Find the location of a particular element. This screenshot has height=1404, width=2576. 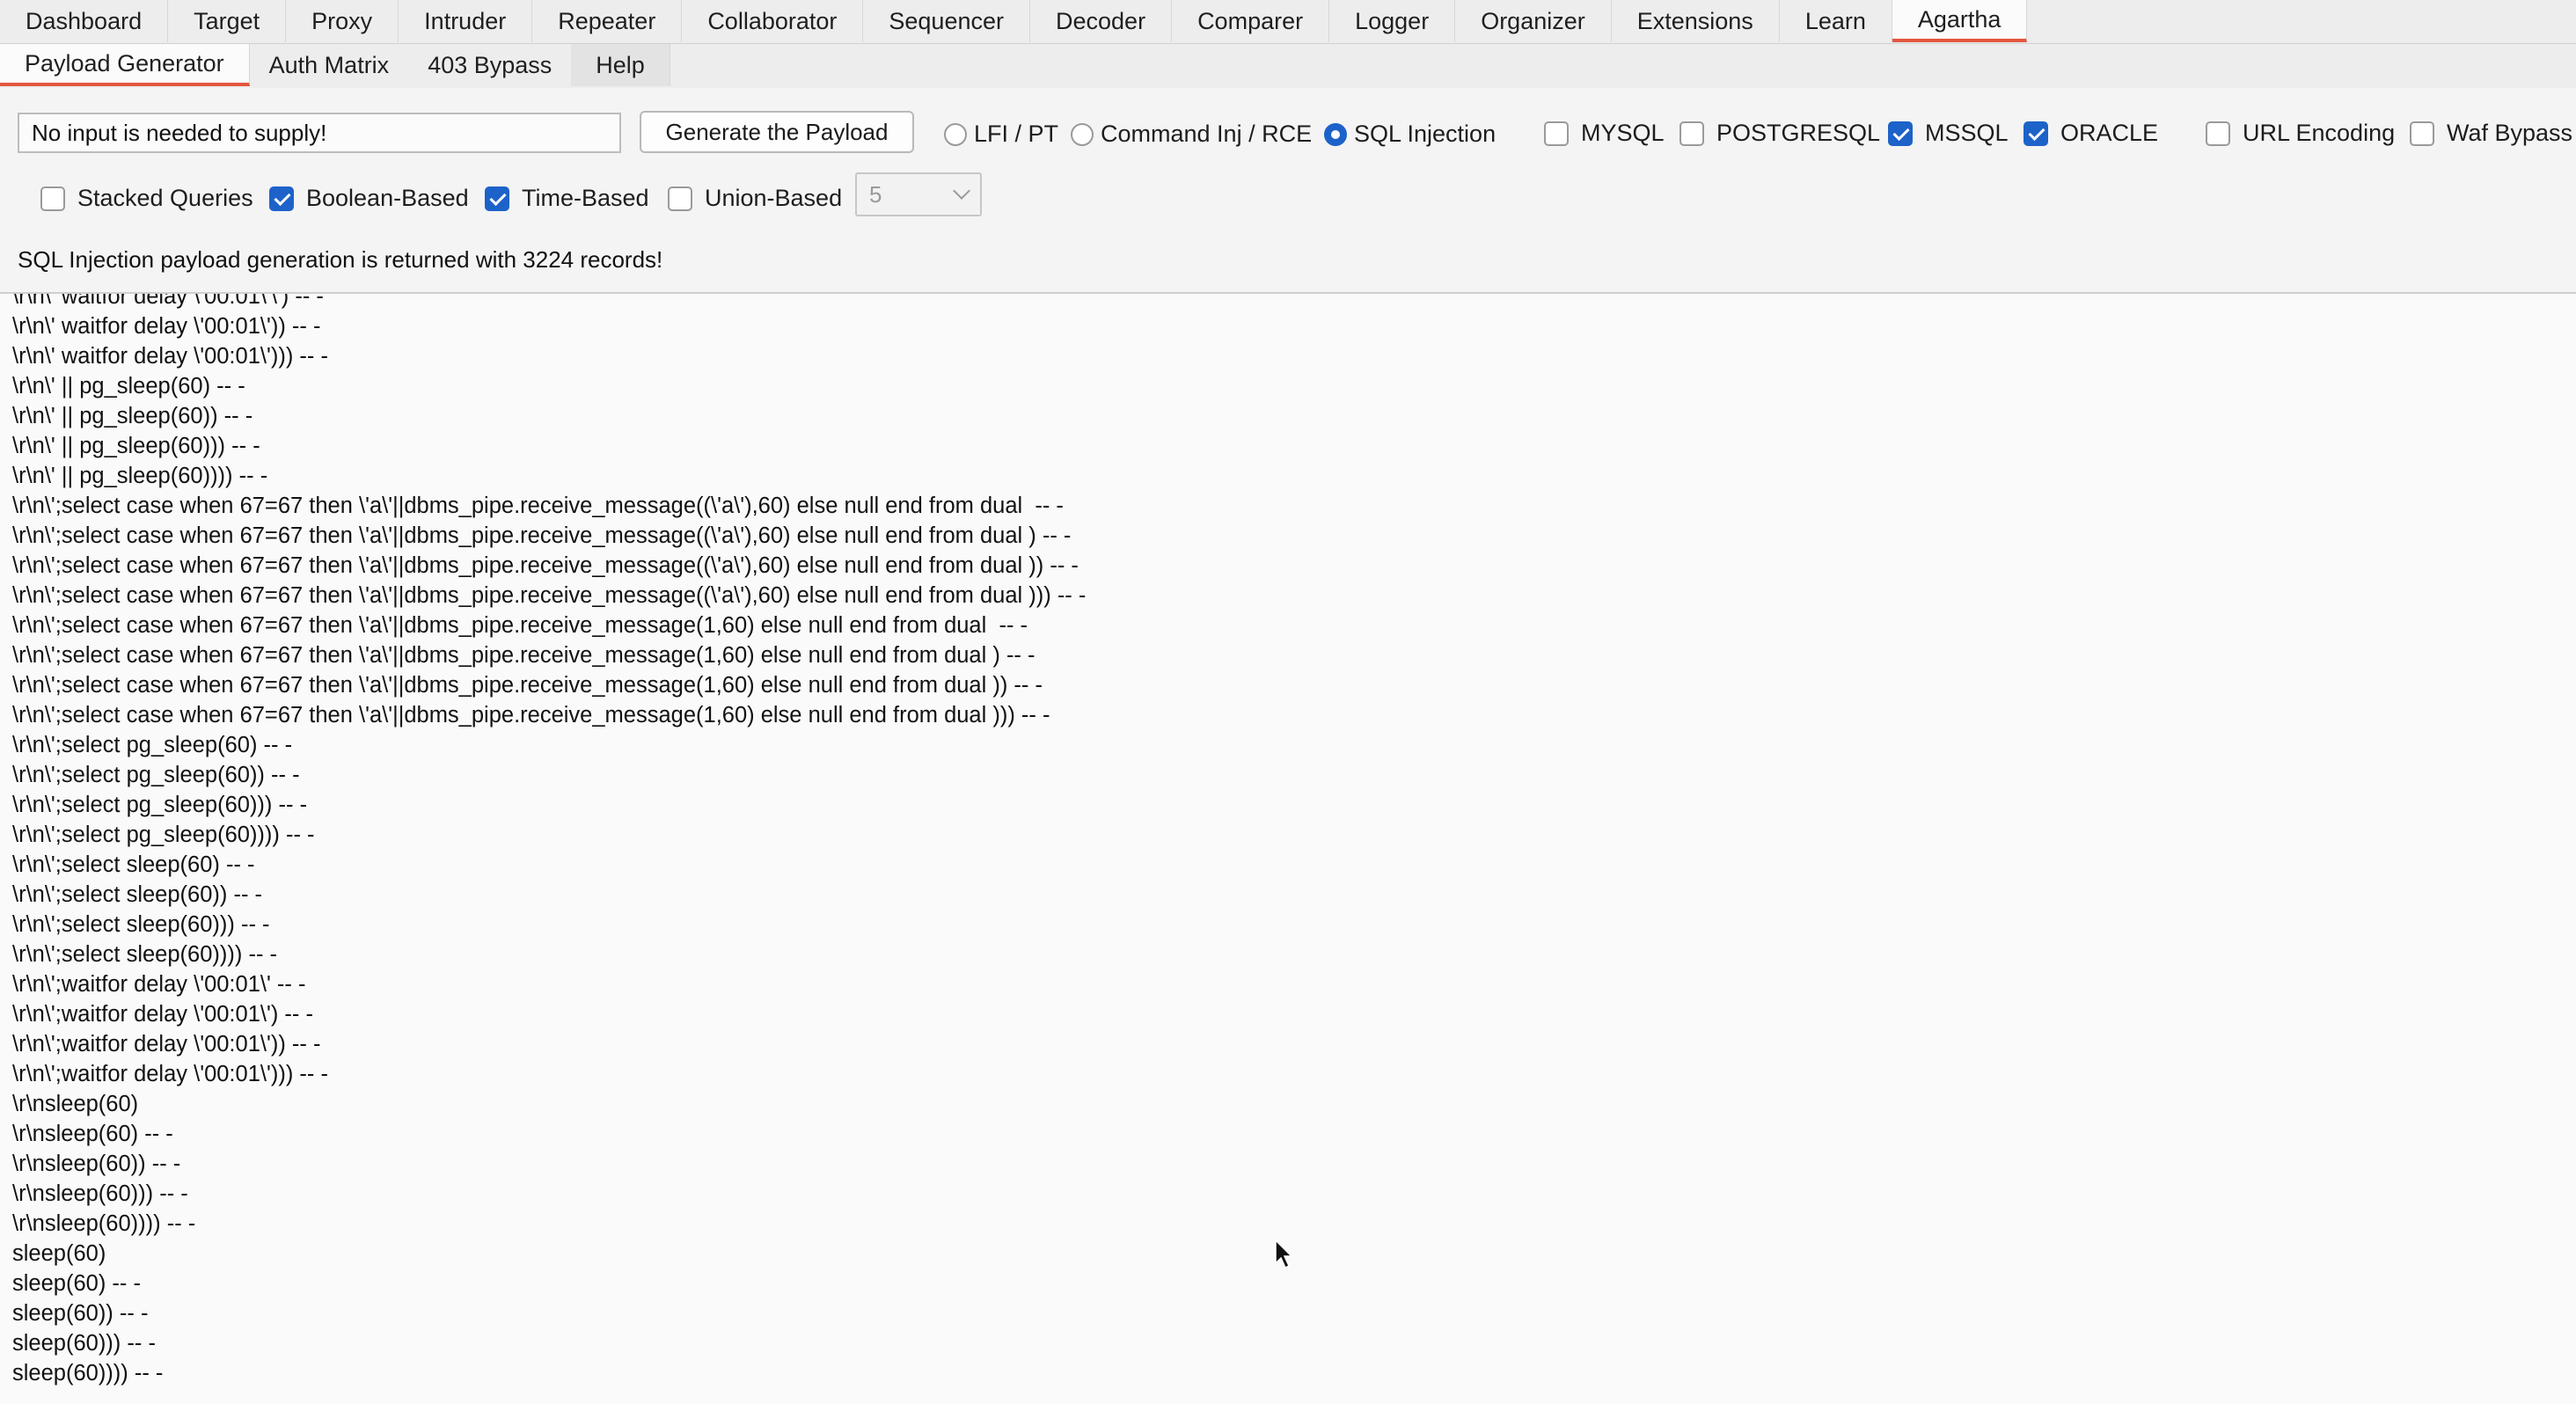

payload-line: \r\n\' || pg_sleep(60)) -- - is located at coordinates (132, 416).